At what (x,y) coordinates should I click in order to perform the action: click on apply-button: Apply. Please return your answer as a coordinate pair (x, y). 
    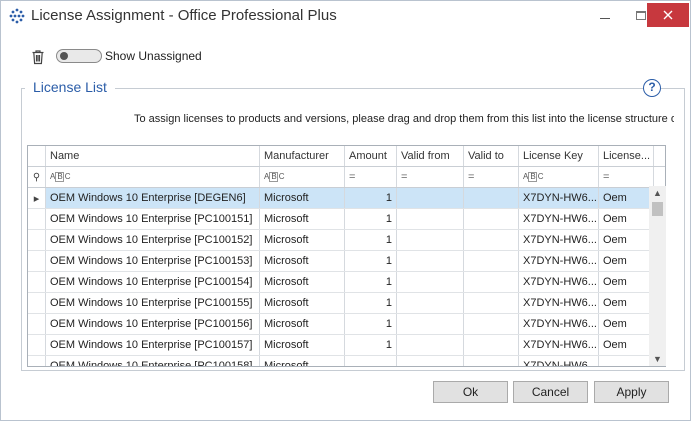
    Looking at the image, I should click on (631, 392).